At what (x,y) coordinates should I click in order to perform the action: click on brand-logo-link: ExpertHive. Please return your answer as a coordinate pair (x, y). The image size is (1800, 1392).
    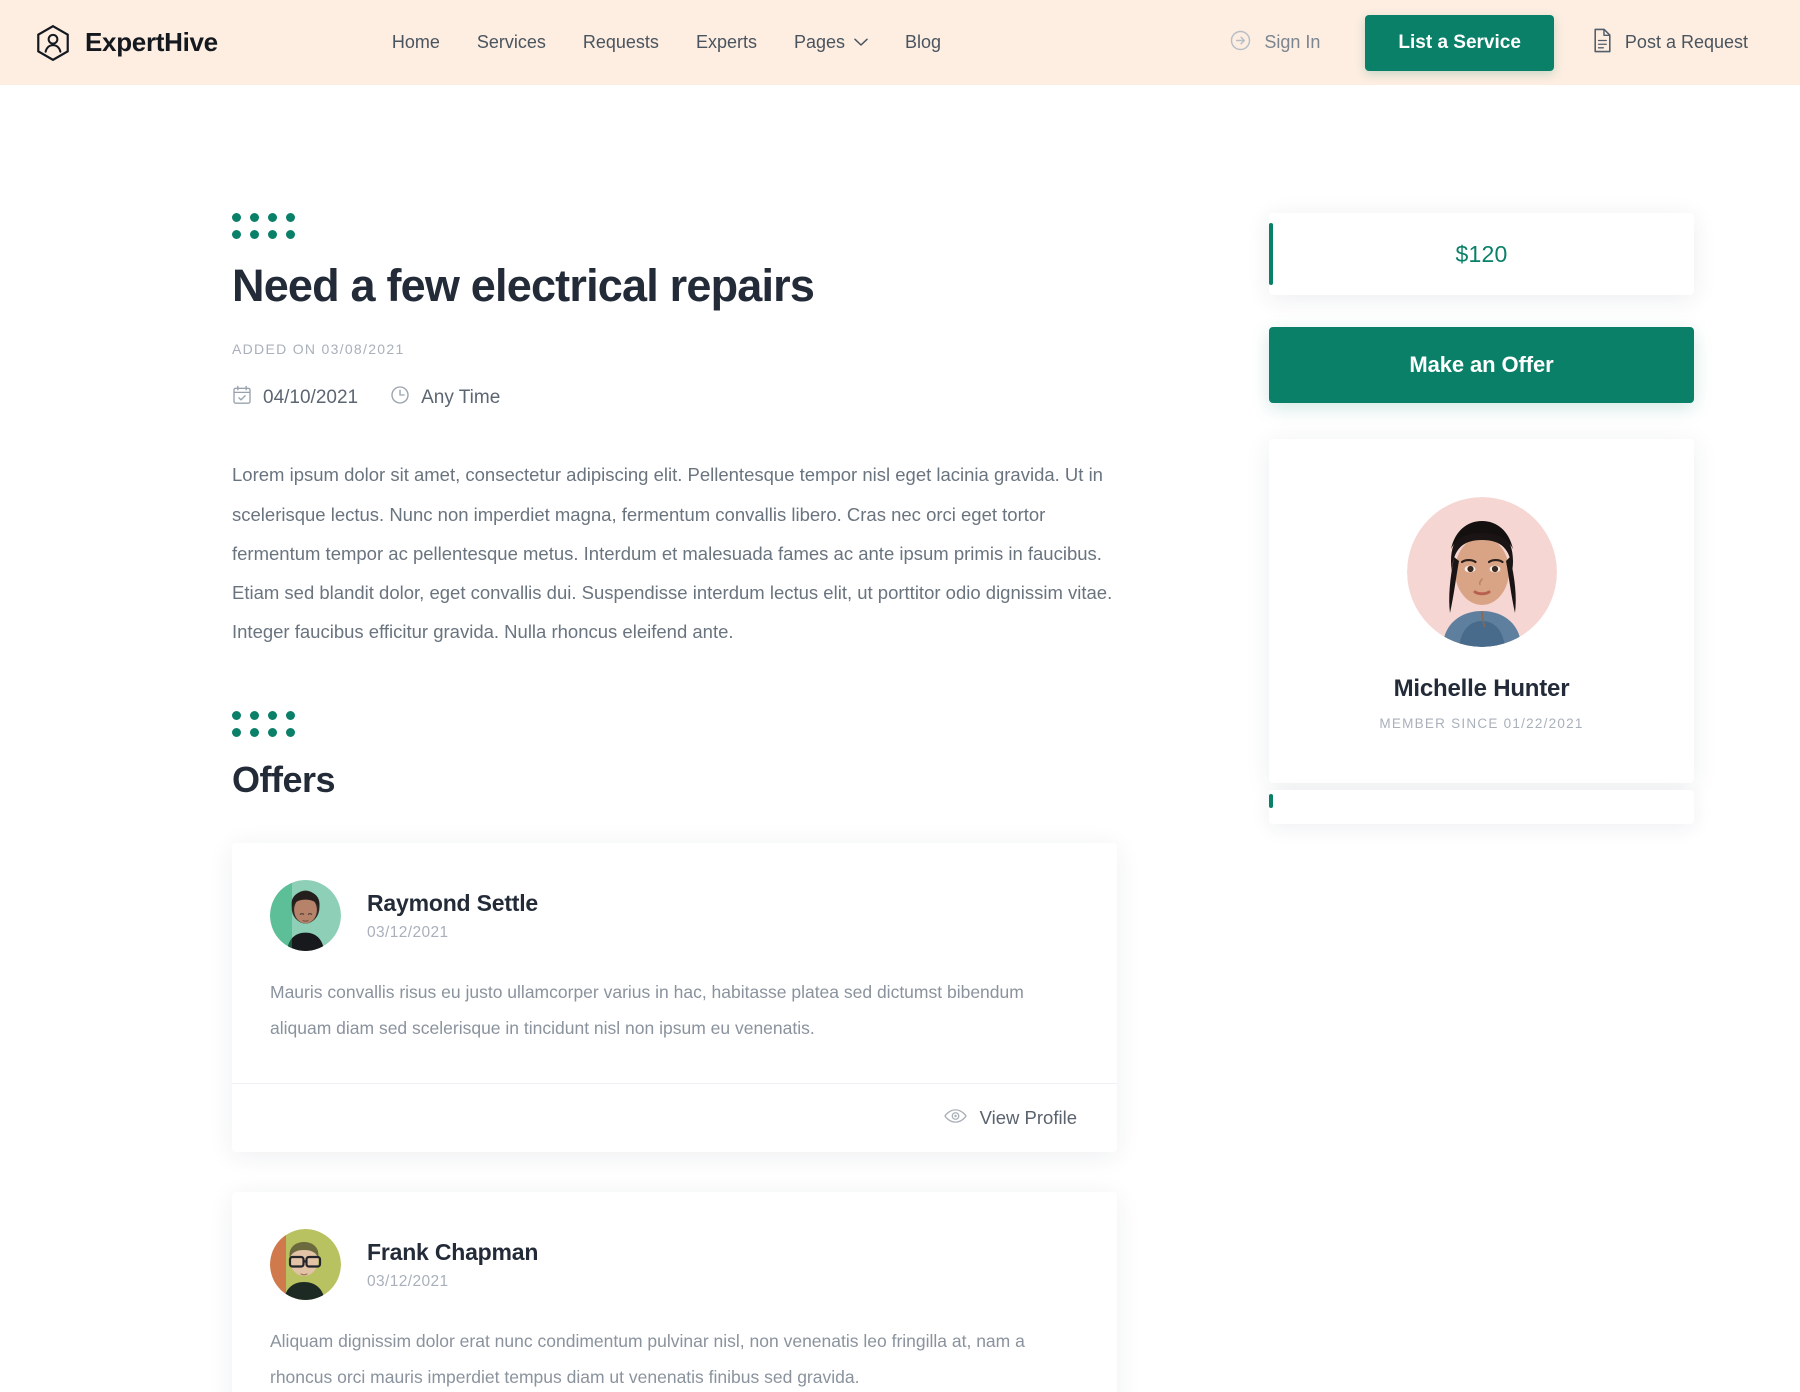
    Looking at the image, I should click on (126, 43).